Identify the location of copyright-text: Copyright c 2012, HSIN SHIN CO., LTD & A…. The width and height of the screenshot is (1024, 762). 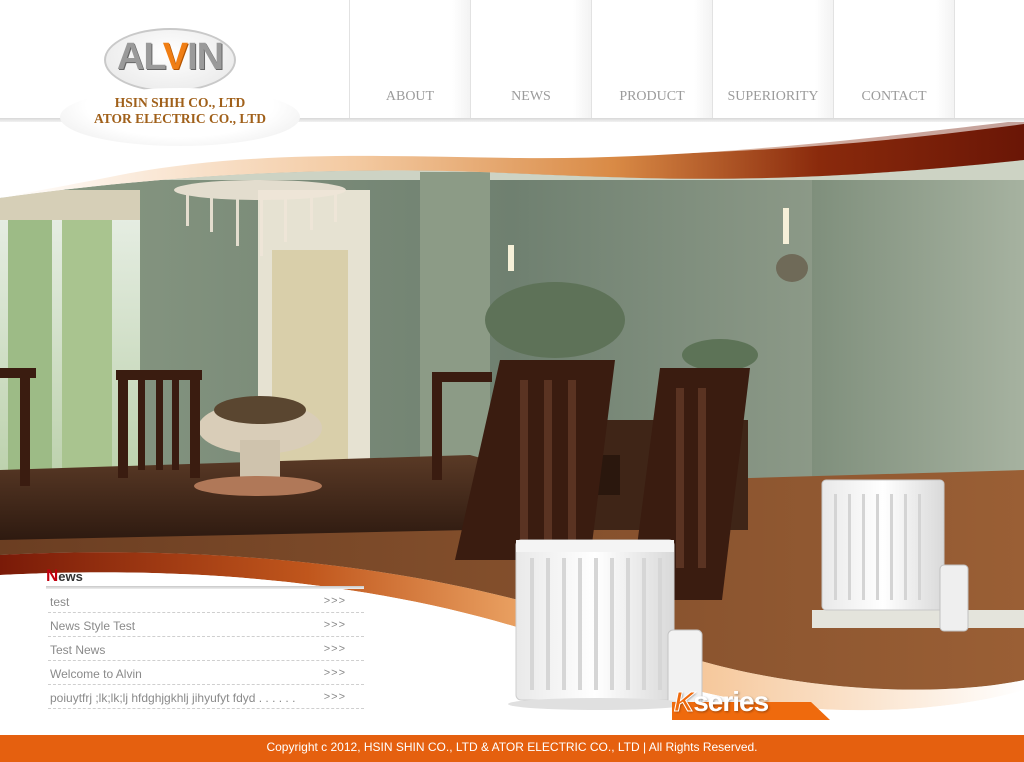
(512, 747).